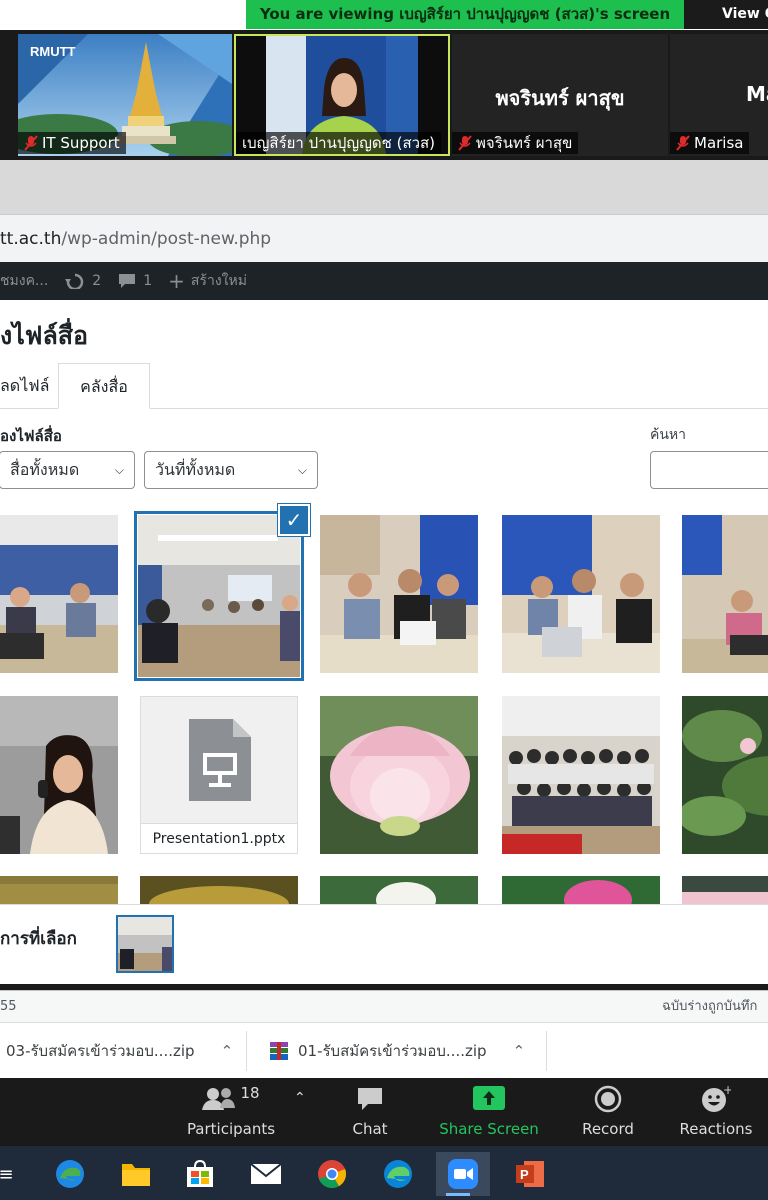 This screenshot has width=768, height=1200. I want to click on filter-label: องไฟล์สื่อ, so click(31, 436).